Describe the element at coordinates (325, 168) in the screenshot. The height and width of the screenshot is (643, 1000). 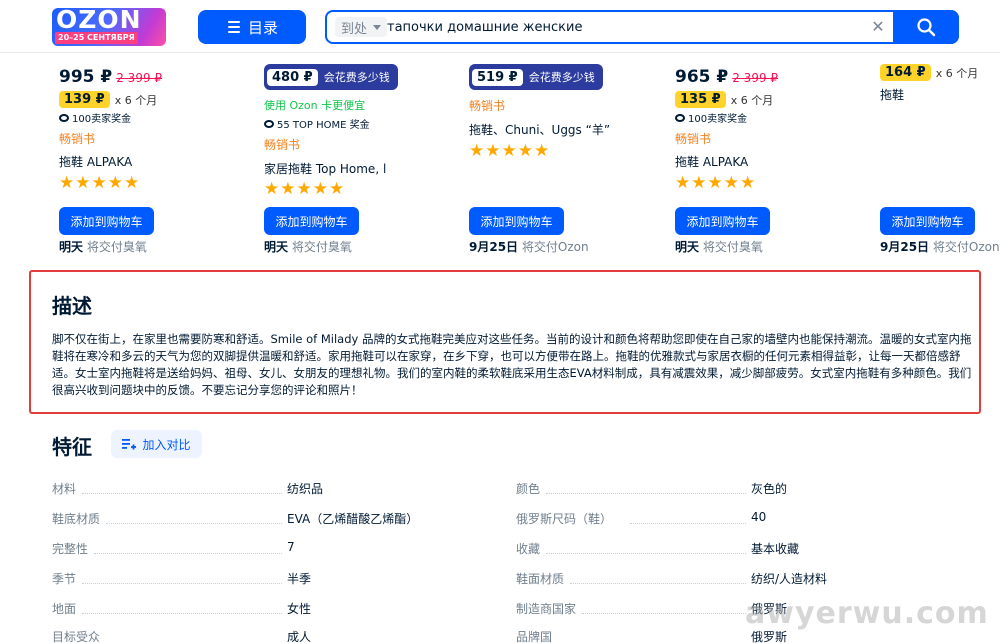
I see `product-name: 家居拖鞋 Top Home, l` at that location.